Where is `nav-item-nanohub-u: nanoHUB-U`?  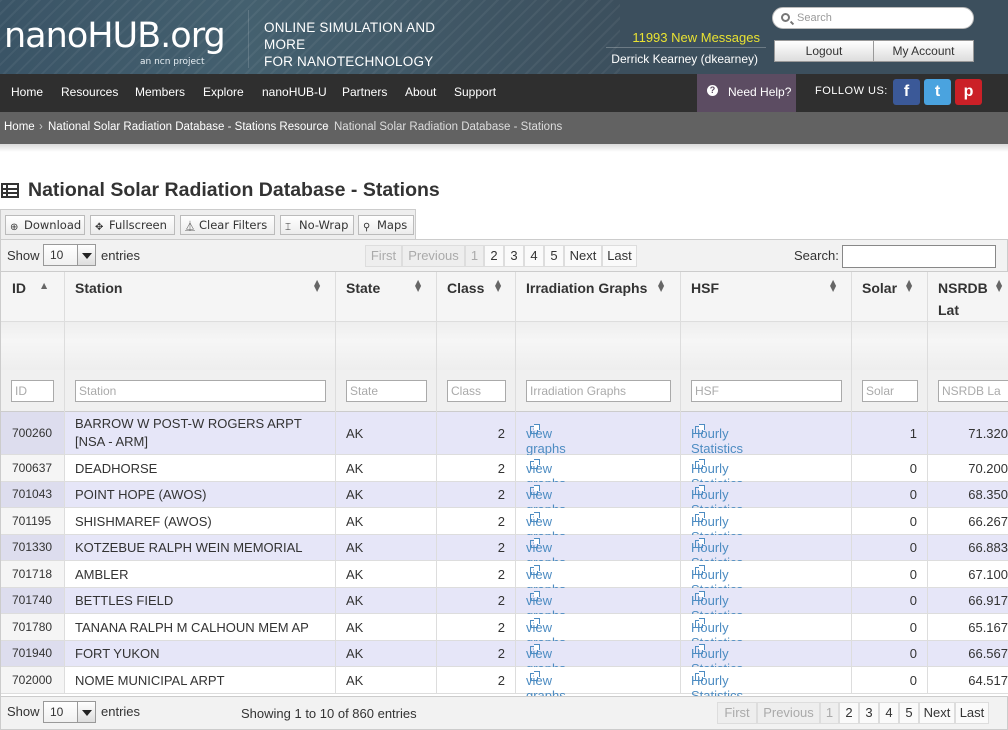 nav-item-nanohub-u: nanoHUB-U is located at coordinates (294, 92).